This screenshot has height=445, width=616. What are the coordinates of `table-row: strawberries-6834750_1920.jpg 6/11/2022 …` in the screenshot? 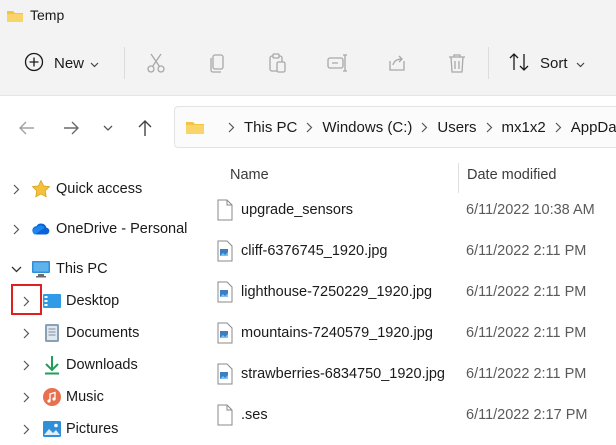 It's located at (406, 375).